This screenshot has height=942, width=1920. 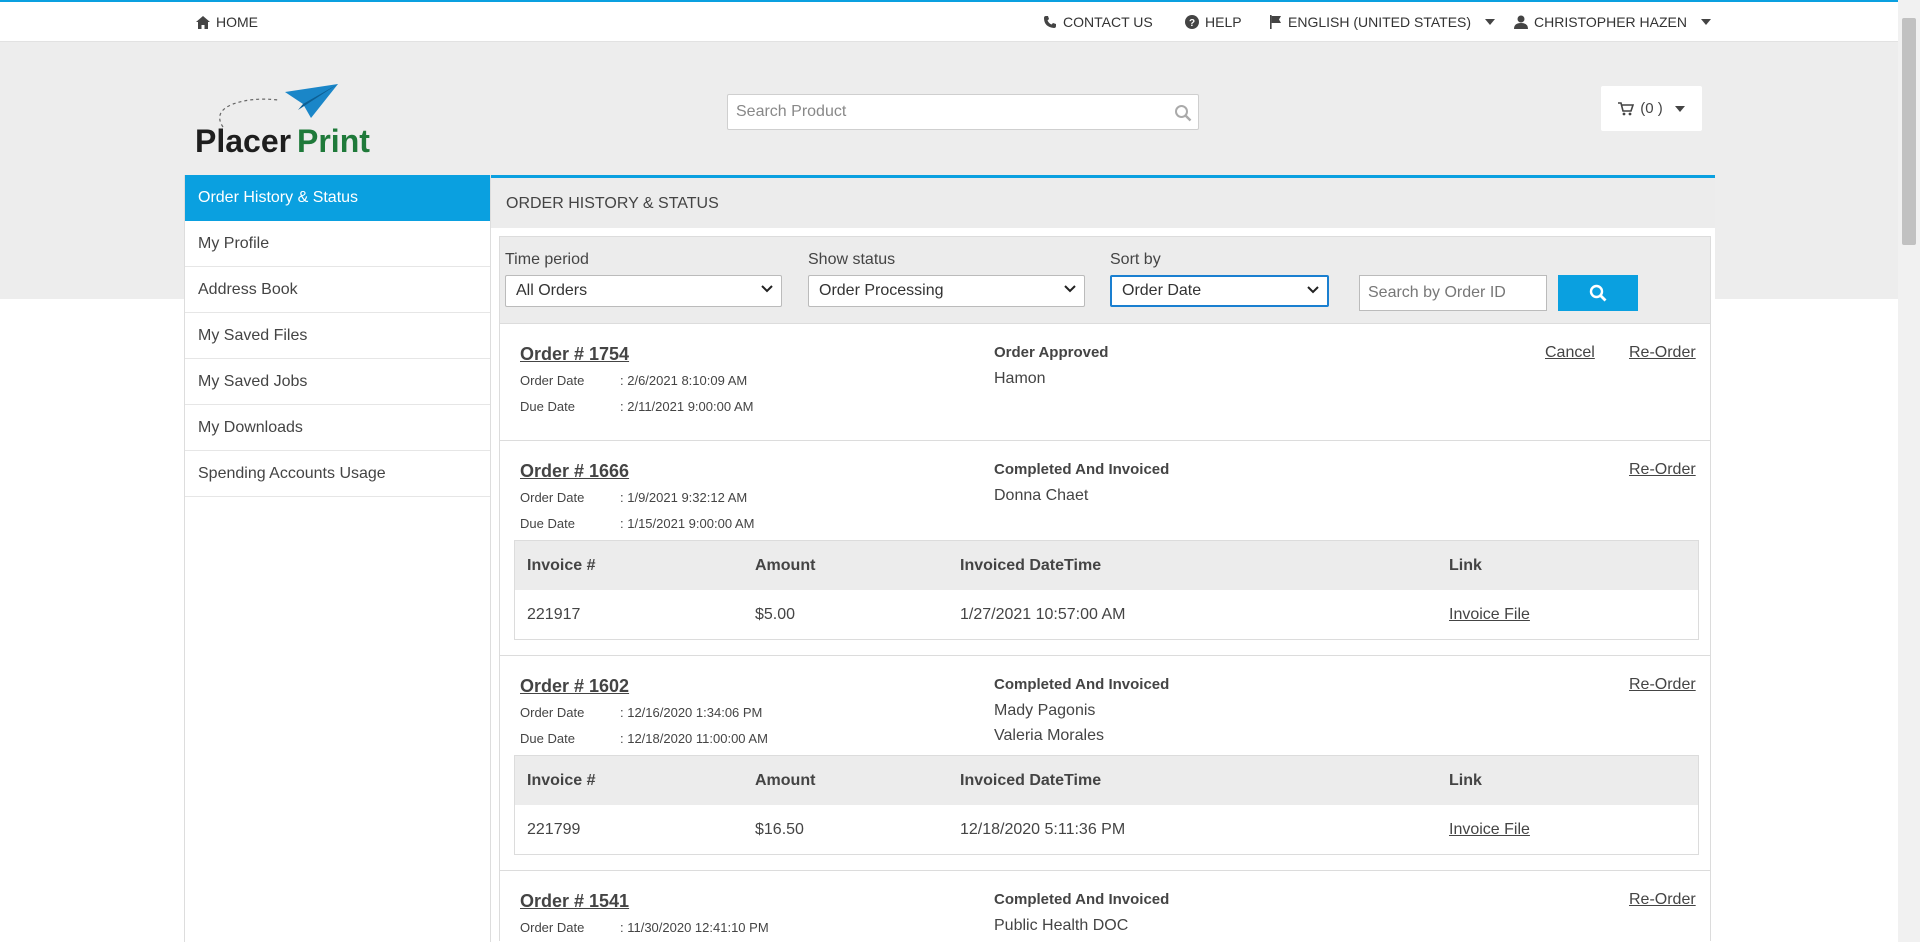 What do you see at coordinates (554, 829) in the screenshot?
I see `invoice-number: 221799` at bounding box center [554, 829].